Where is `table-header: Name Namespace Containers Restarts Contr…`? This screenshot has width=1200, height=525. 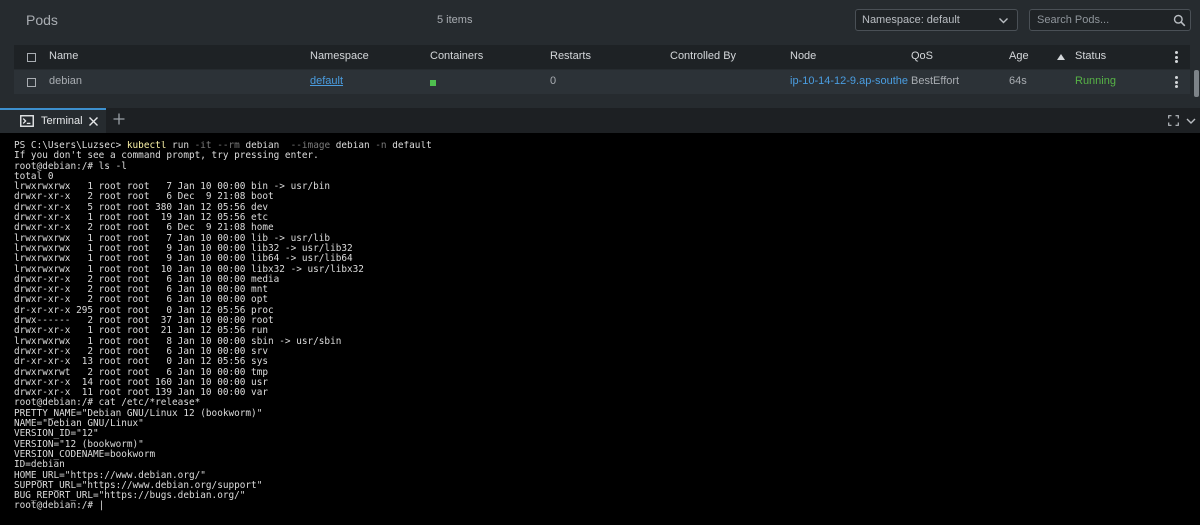
table-header: Name Namespace Containers Restarts Contr… is located at coordinates (602, 57).